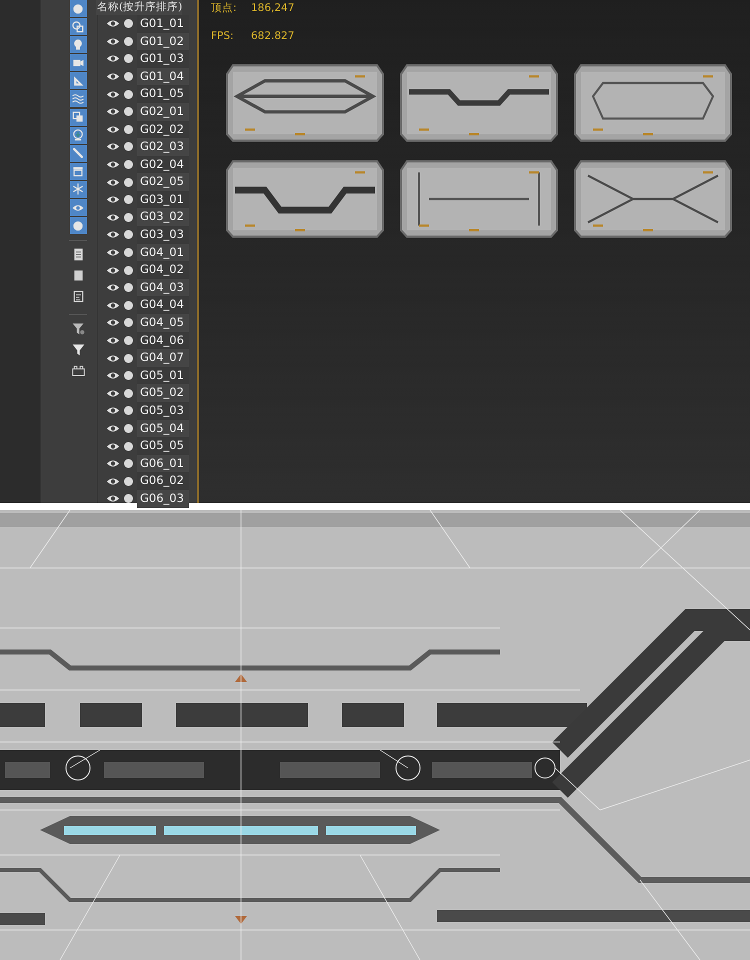  What do you see at coordinates (163, 41) in the screenshot?
I see `object-name: G01_02` at bounding box center [163, 41].